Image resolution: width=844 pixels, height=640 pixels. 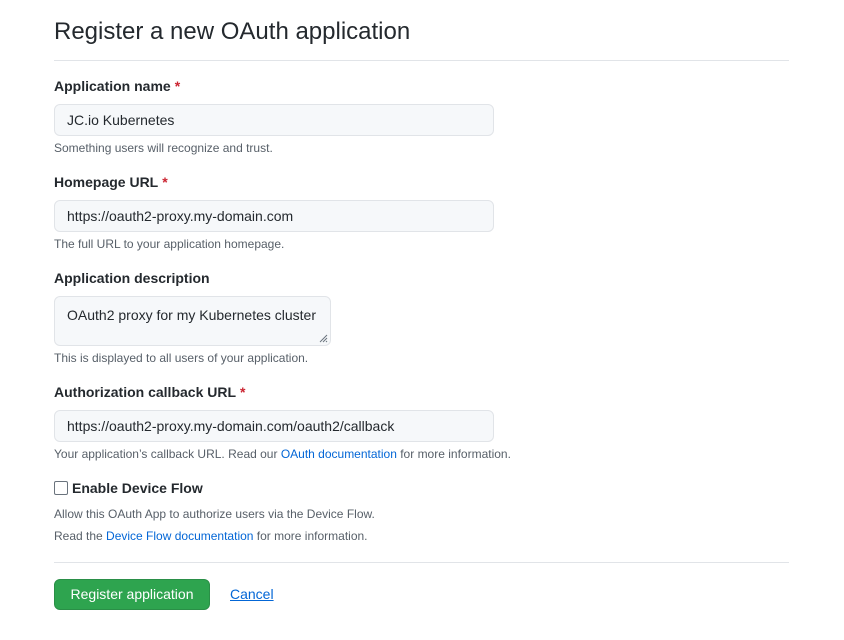 What do you see at coordinates (132, 594) in the screenshot?
I see `register-application-button: Register application` at bounding box center [132, 594].